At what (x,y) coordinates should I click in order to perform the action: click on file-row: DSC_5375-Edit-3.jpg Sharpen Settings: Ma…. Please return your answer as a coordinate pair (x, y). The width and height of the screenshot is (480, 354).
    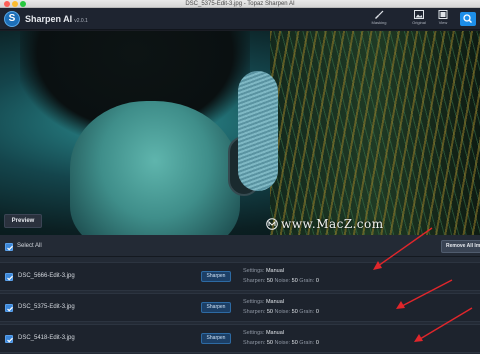
    Looking at the image, I should click on (240, 307).